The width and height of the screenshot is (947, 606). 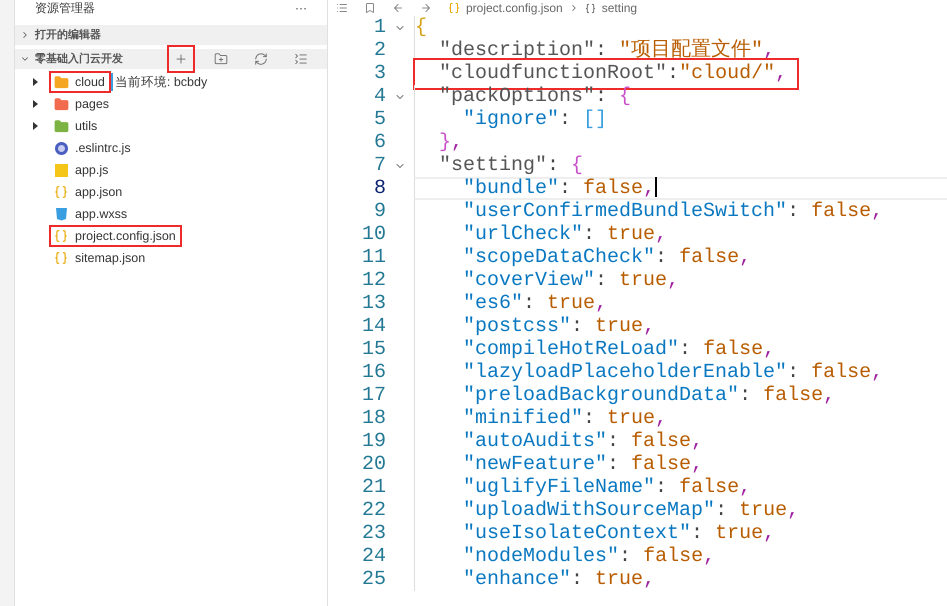 What do you see at coordinates (565, 235) in the screenshot?
I see `code-text: "urlCheck": true,` at bounding box center [565, 235].